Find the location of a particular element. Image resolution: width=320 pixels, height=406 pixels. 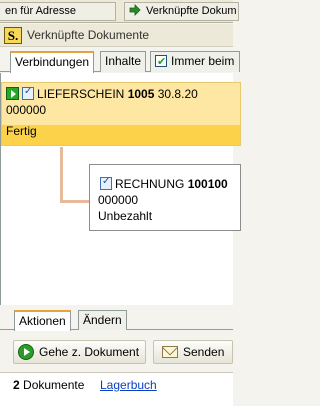

action-bar: Gehe z. Dokument Senden is located at coordinates (116, 351).